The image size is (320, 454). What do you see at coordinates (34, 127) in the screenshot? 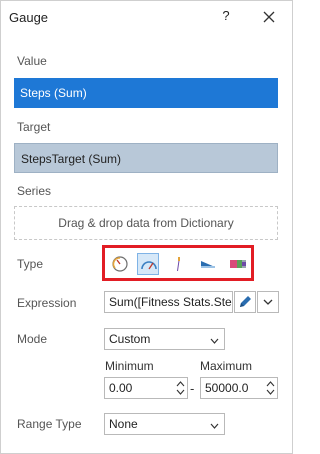
I see `target-label: Target` at bounding box center [34, 127].